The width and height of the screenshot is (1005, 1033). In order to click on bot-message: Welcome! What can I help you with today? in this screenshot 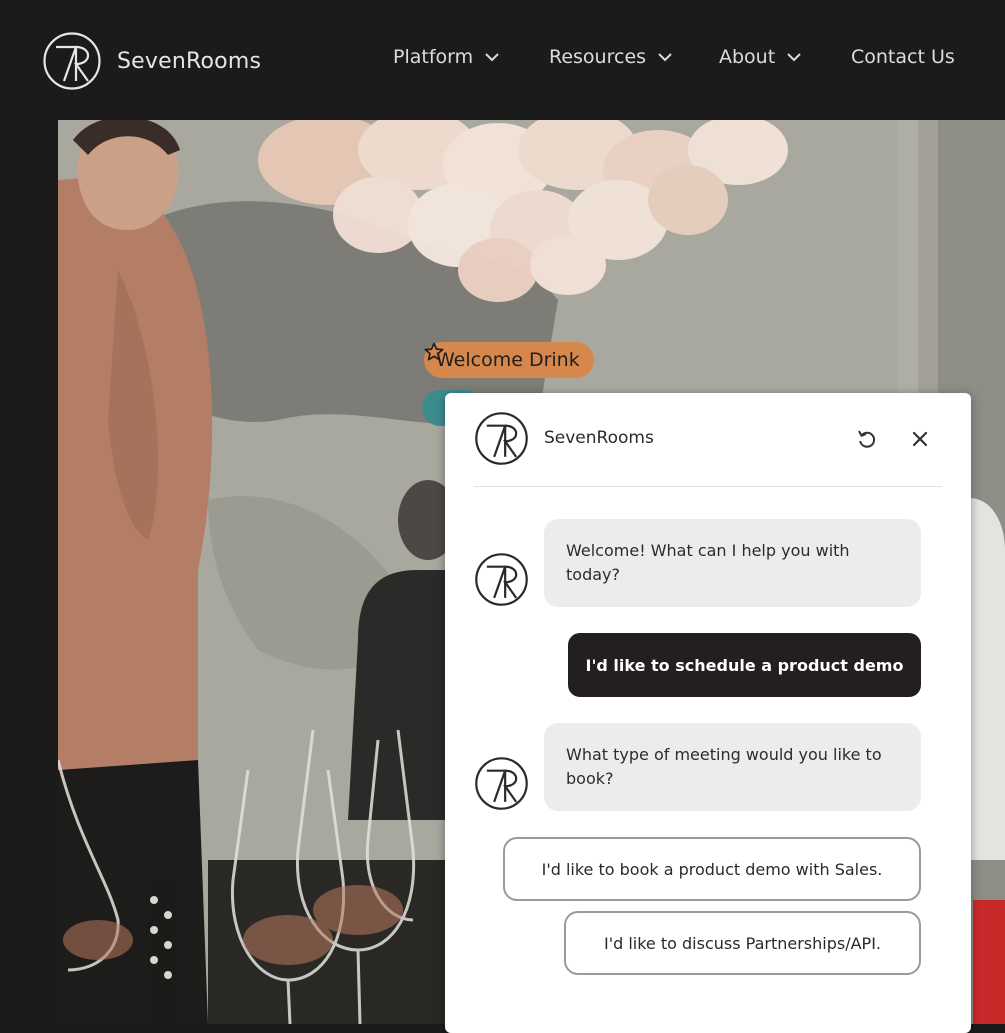, I will do `click(732, 563)`.